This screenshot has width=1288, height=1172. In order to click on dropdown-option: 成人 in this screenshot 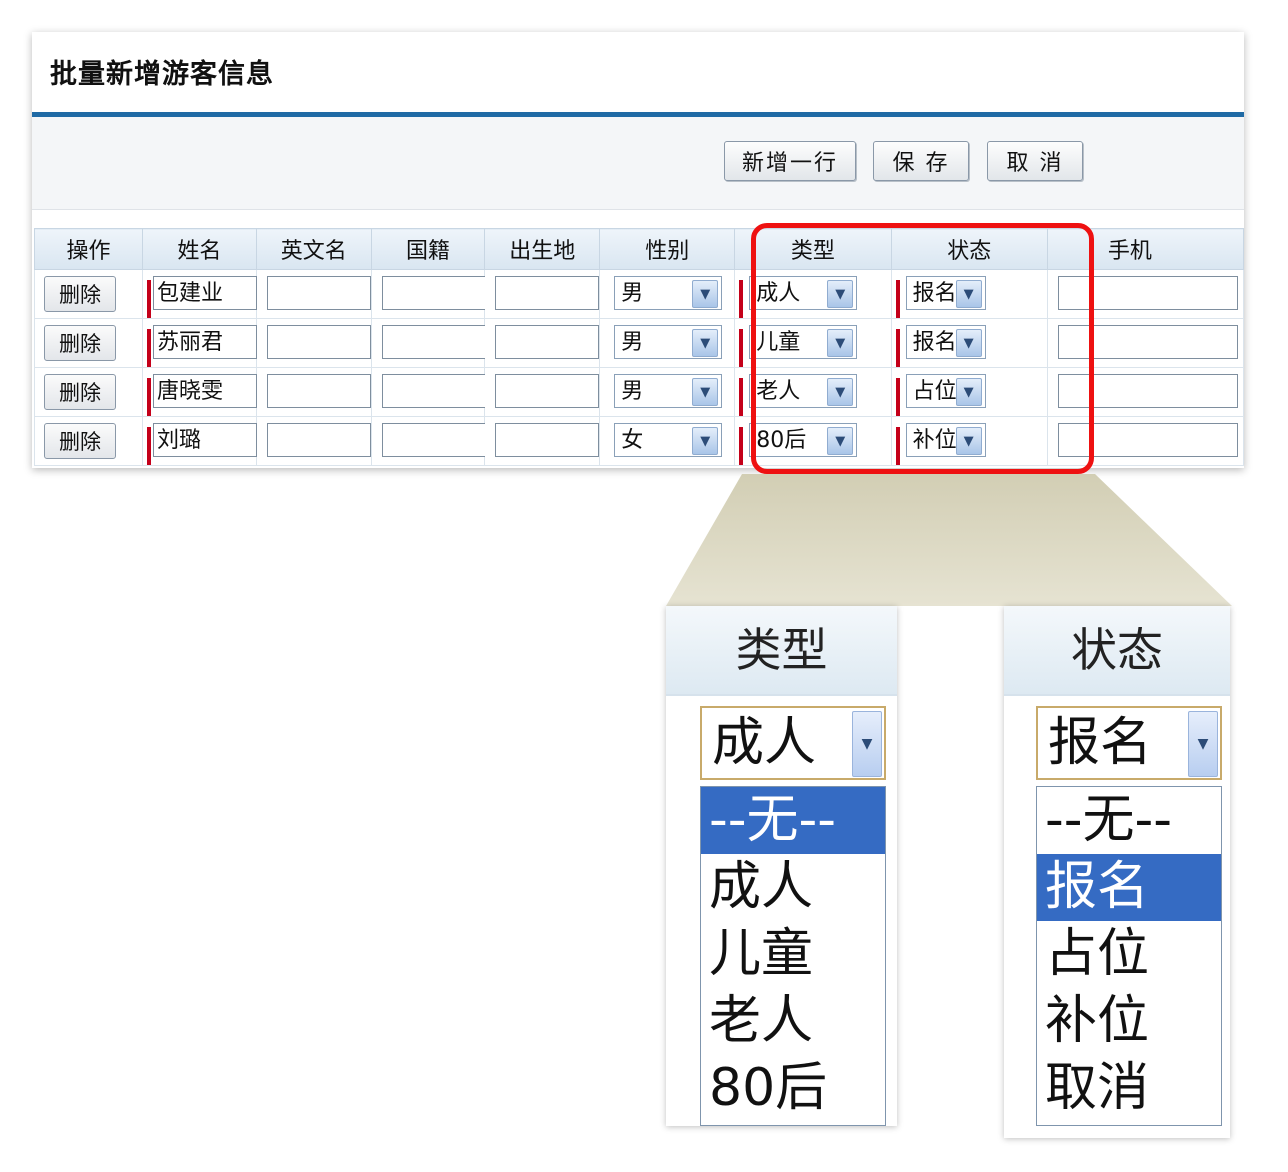, I will do `click(793, 887)`.